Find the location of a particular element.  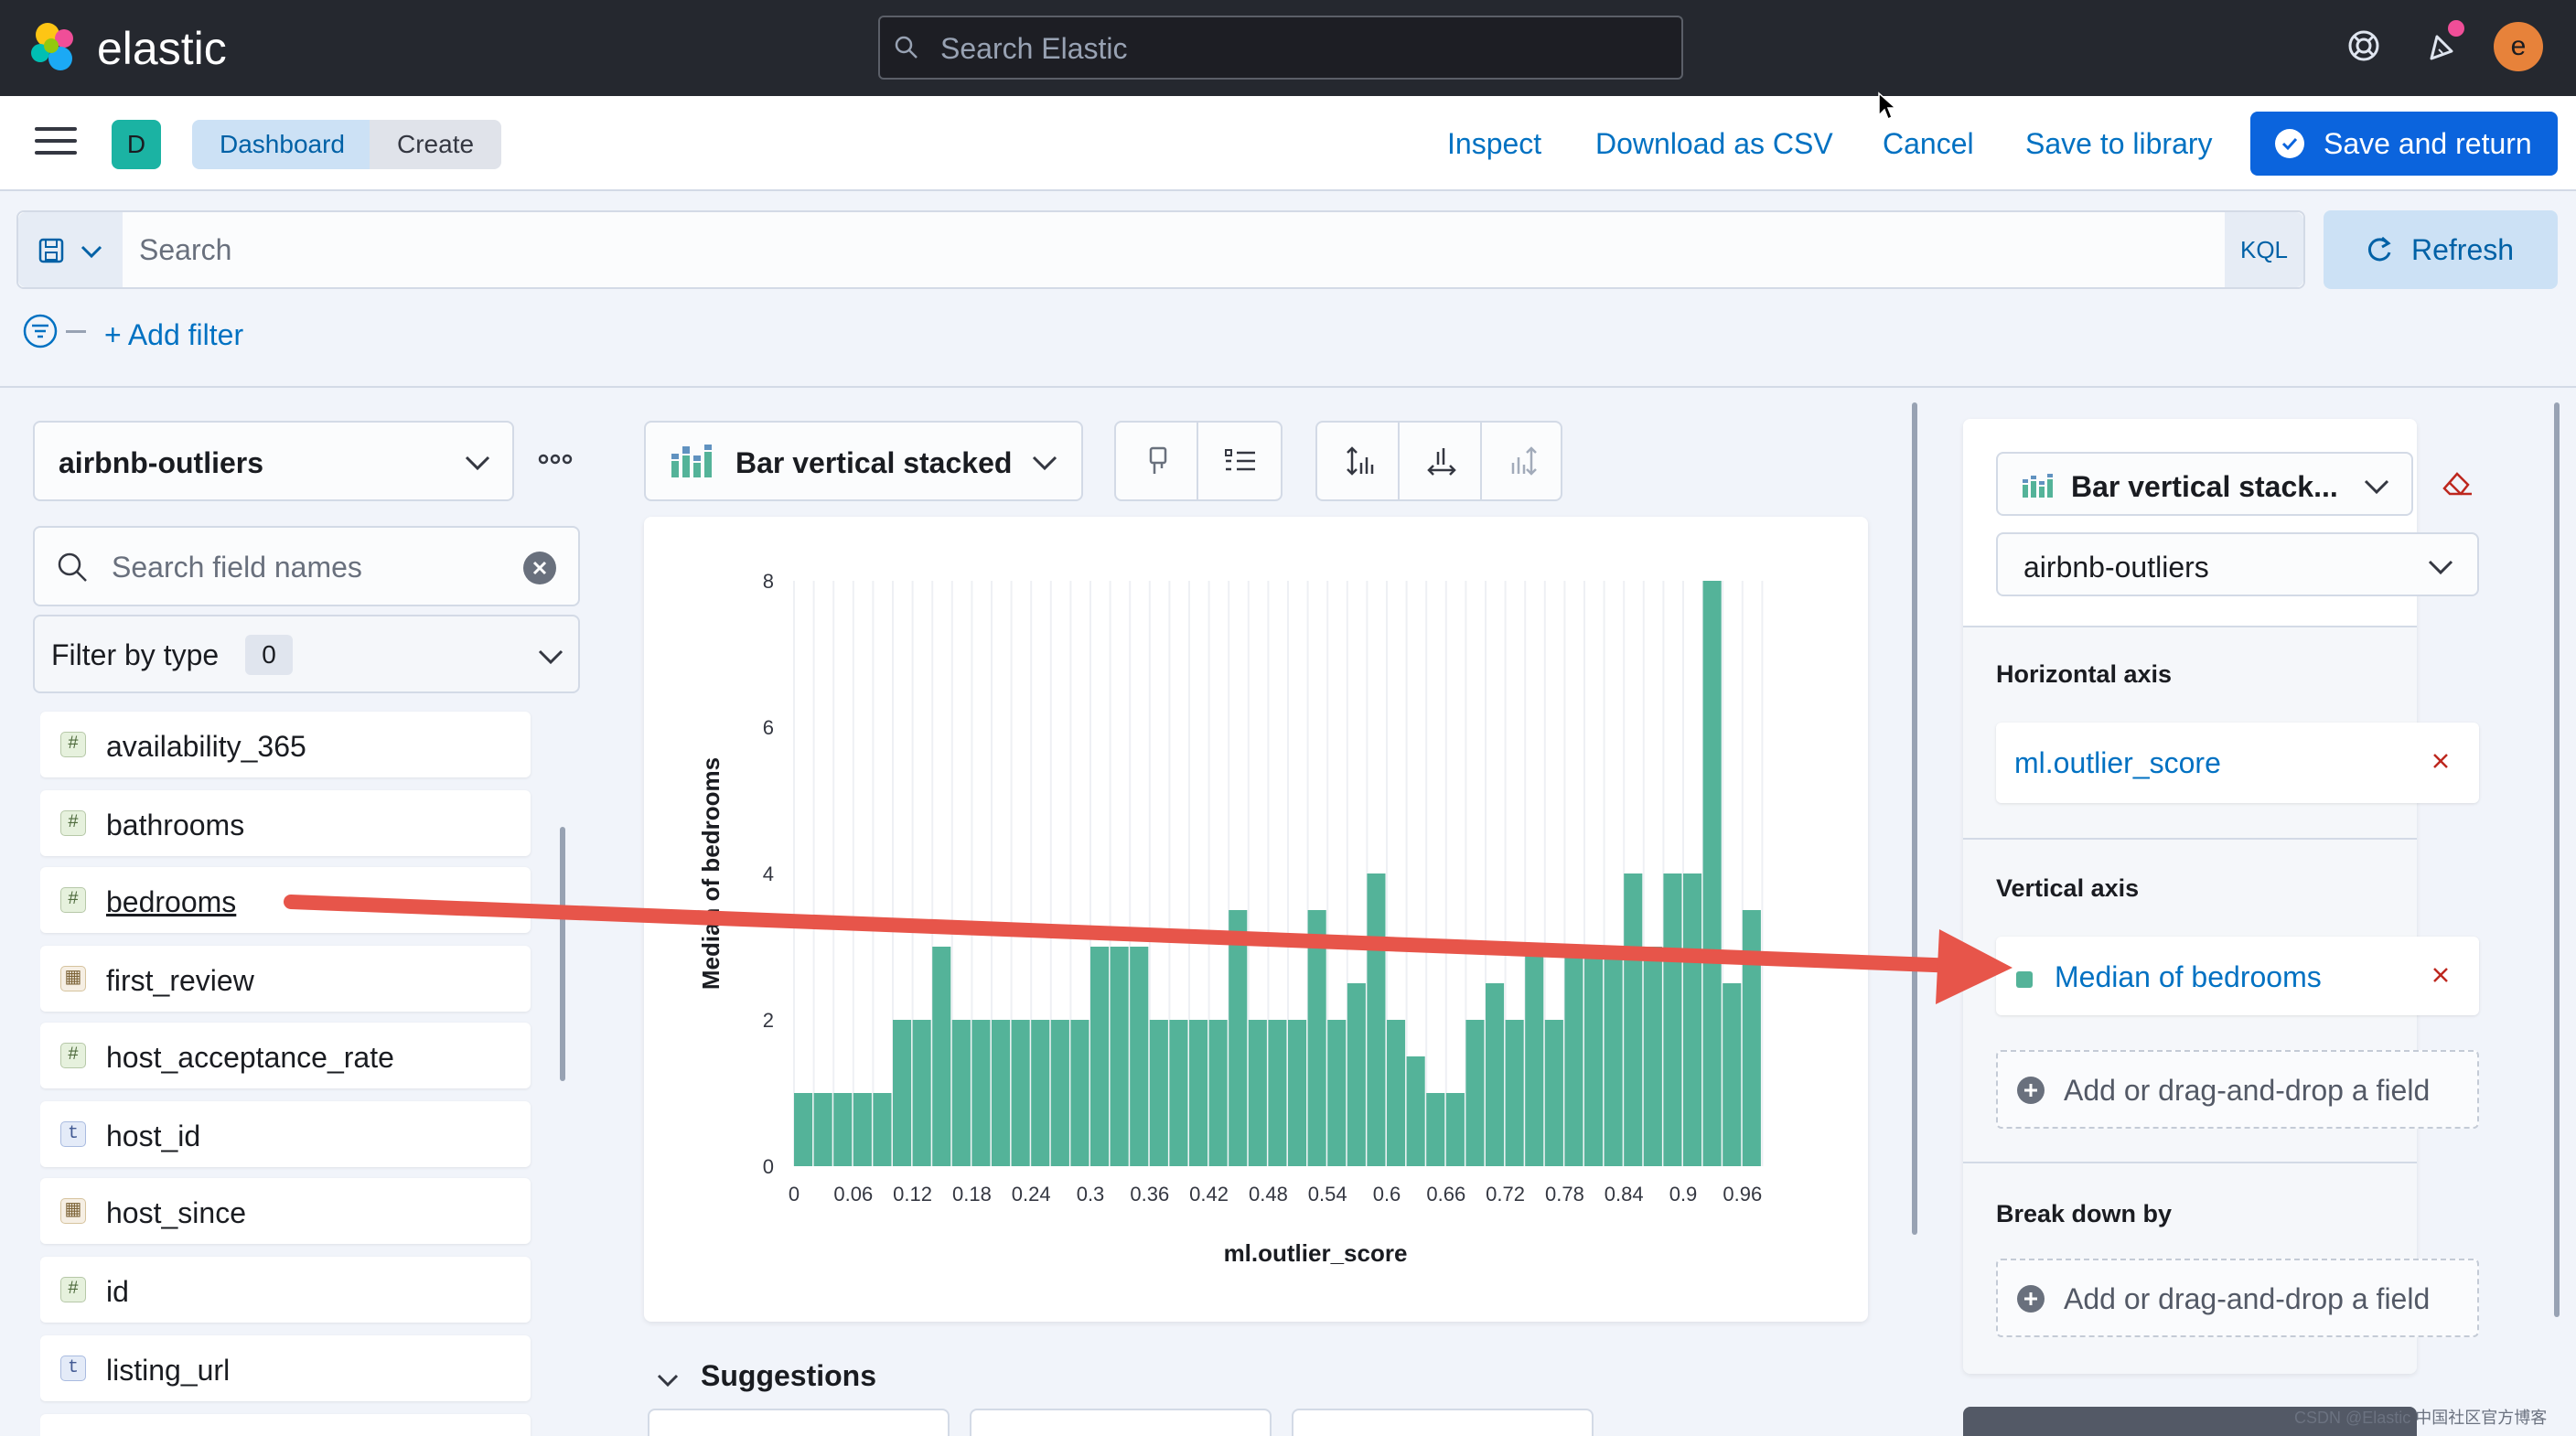

more-options-icon is located at coordinates (555, 459).